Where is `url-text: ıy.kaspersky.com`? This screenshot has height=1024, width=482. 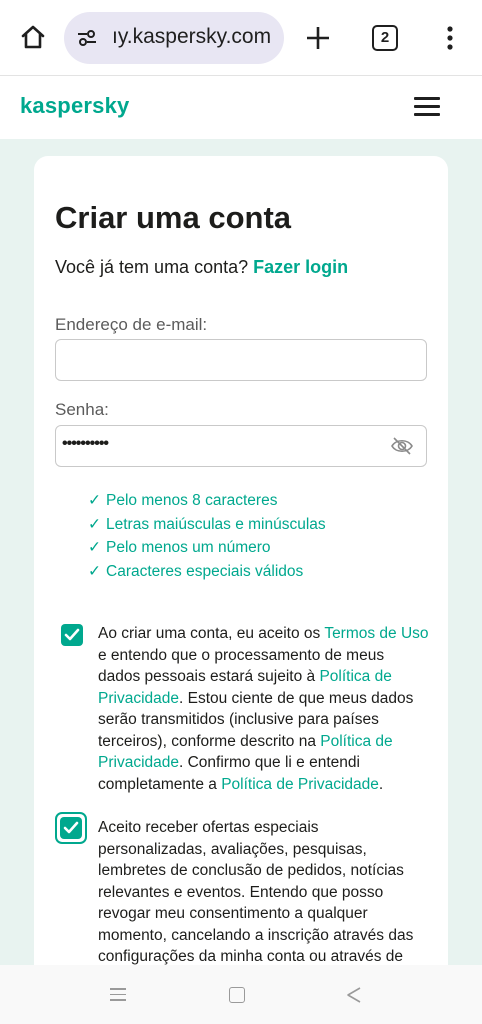
url-text: ıy.kaspersky.com is located at coordinates (191, 37).